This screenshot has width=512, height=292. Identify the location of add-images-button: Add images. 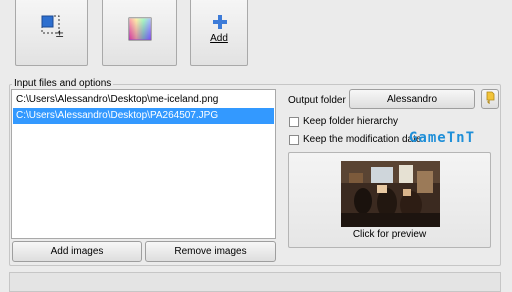
(77, 251).